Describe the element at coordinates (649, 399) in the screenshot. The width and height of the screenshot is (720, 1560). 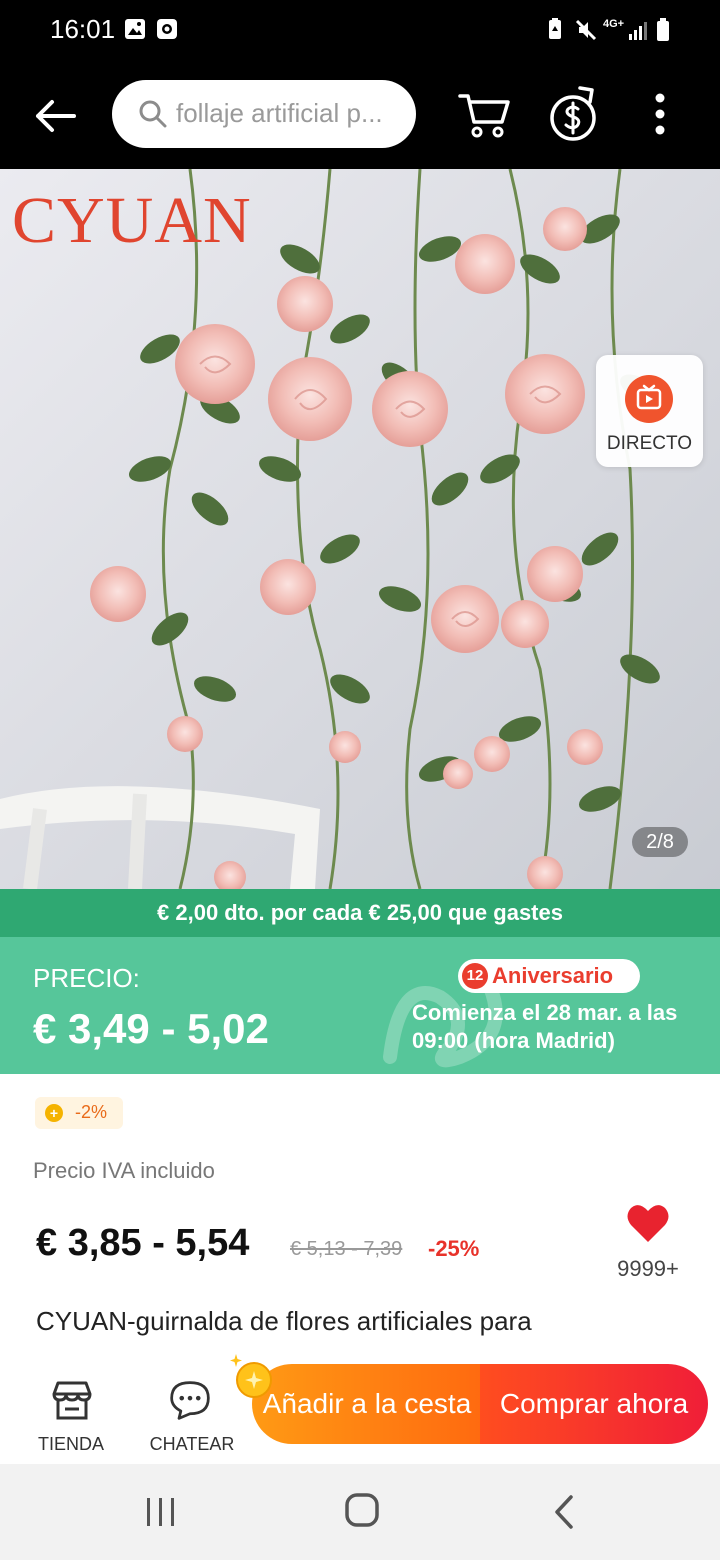
I see `live-tv-icon` at that location.